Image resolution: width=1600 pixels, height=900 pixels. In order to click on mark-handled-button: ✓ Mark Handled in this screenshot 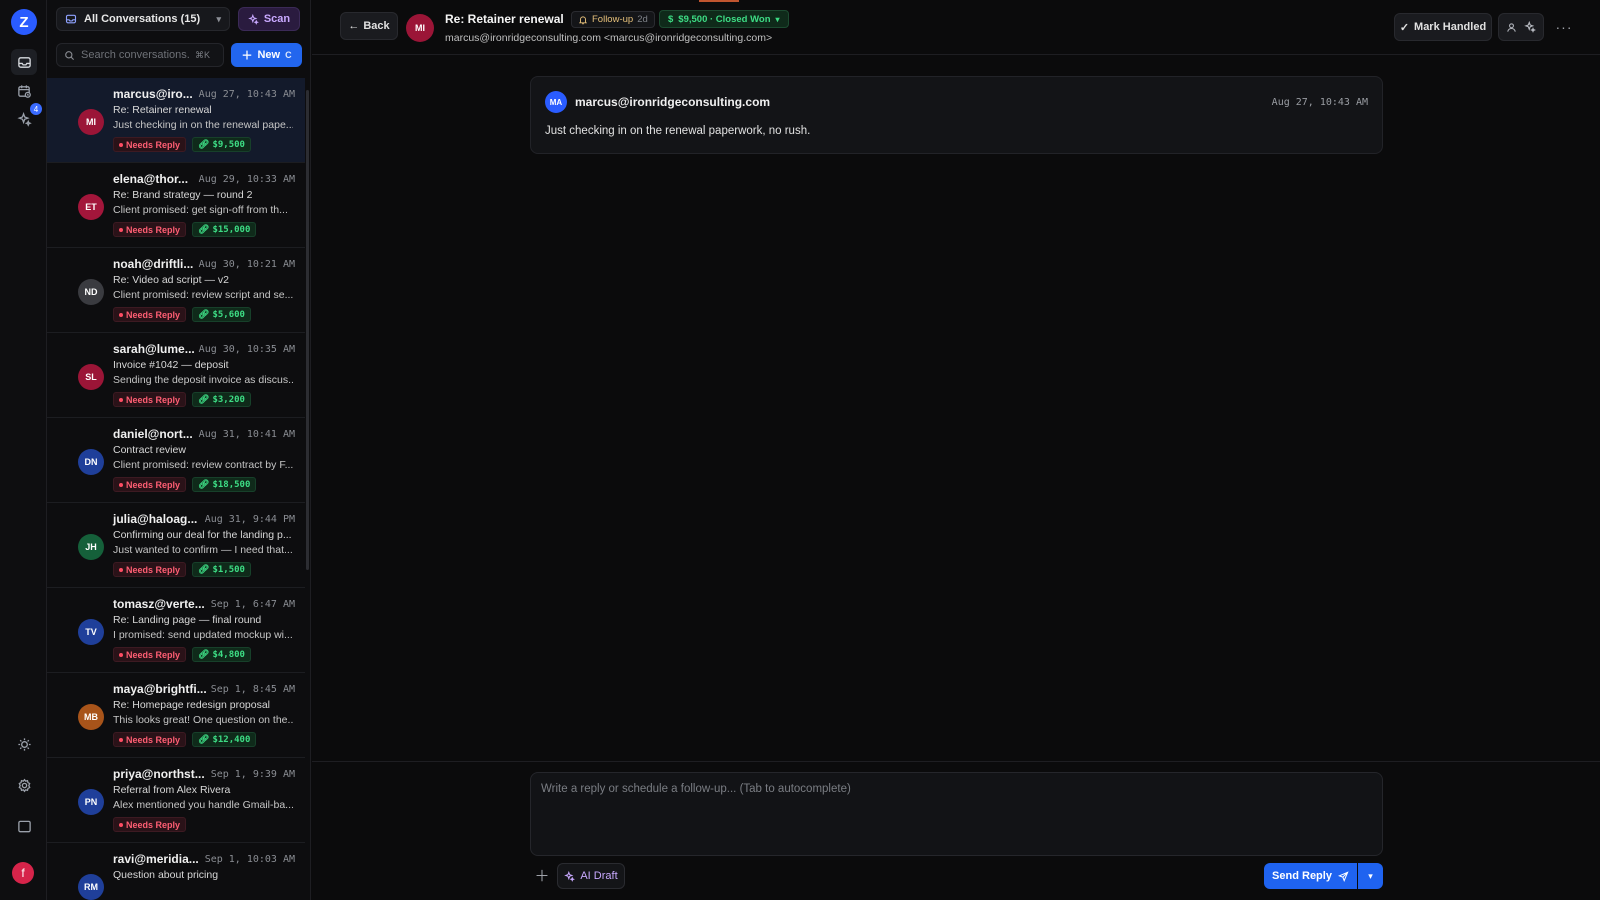, I will do `click(1443, 27)`.